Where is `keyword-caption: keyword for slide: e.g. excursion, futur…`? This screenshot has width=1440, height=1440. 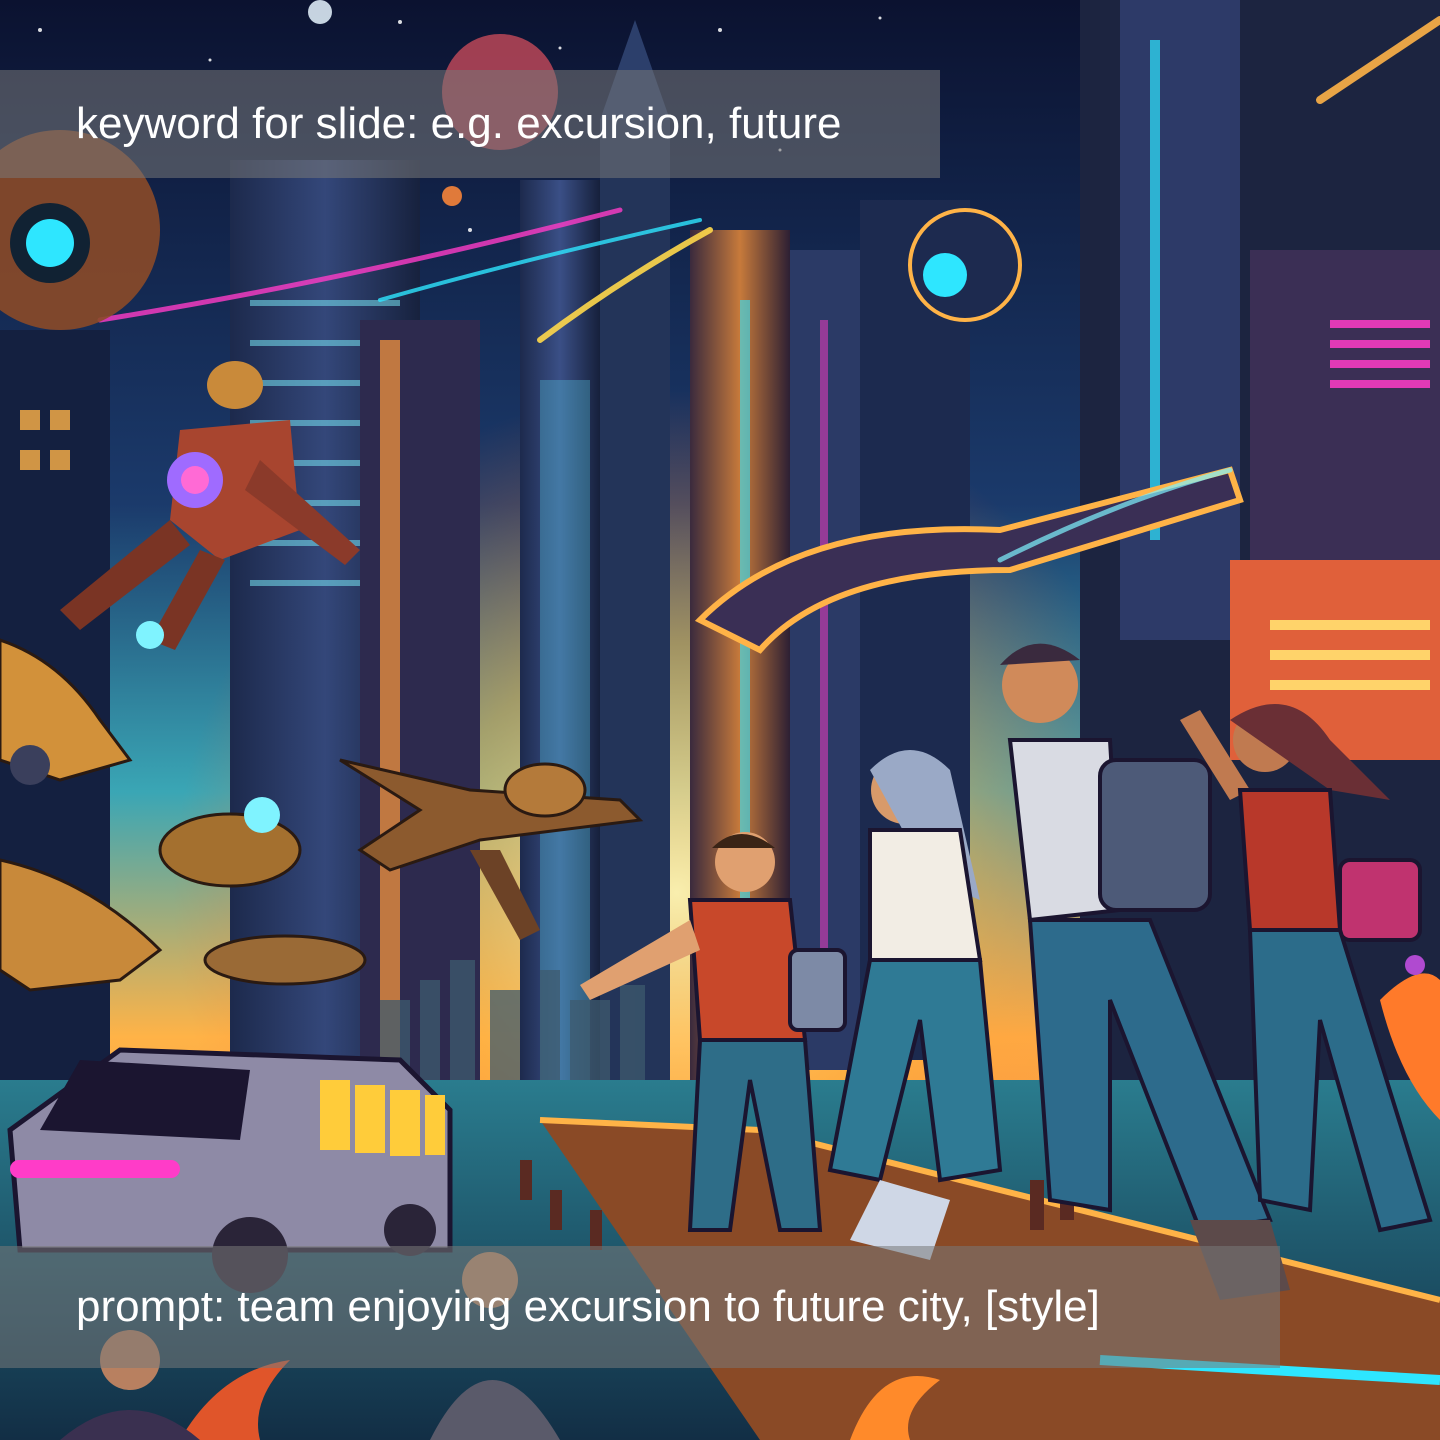 keyword-caption: keyword for slide: e.g. excursion, futur… is located at coordinates (459, 123).